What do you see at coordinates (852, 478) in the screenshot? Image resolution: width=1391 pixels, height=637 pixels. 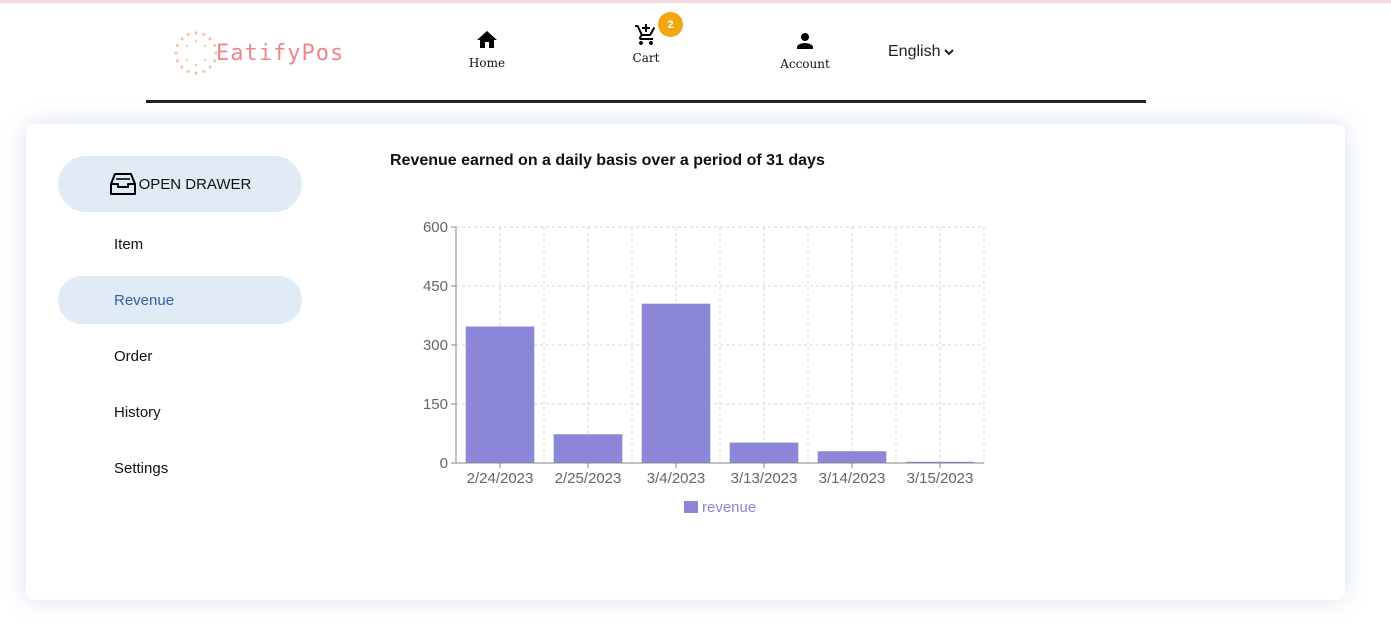 I see `x-tick-label: 3/14/2023` at bounding box center [852, 478].